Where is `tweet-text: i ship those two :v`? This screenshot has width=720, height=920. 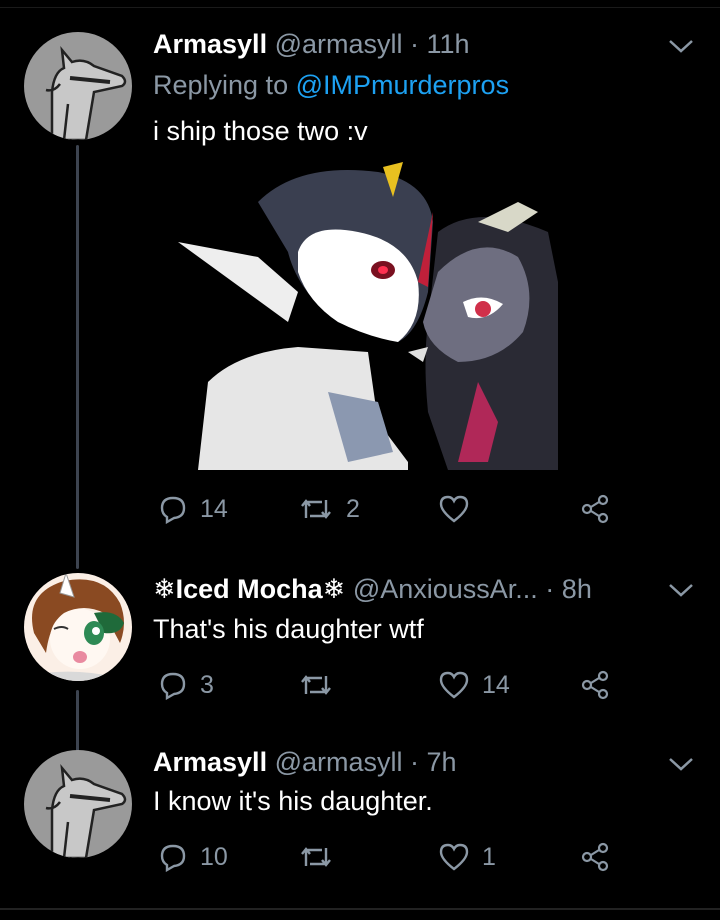 tweet-text: i ship those two :v is located at coordinates (260, 131).